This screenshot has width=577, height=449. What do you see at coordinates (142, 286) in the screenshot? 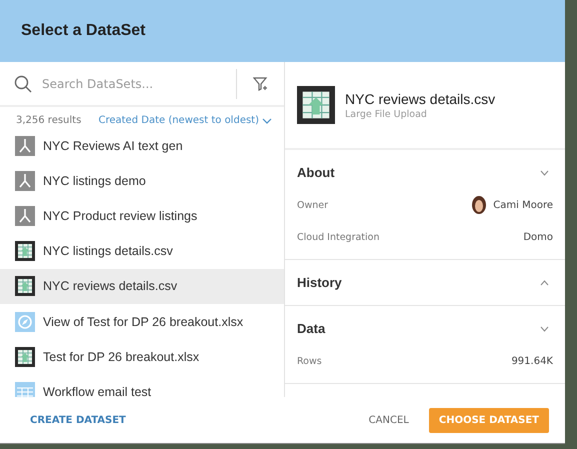
I see `dataset-item: NYC reviews details.csv` at bounding box center [142, 286].